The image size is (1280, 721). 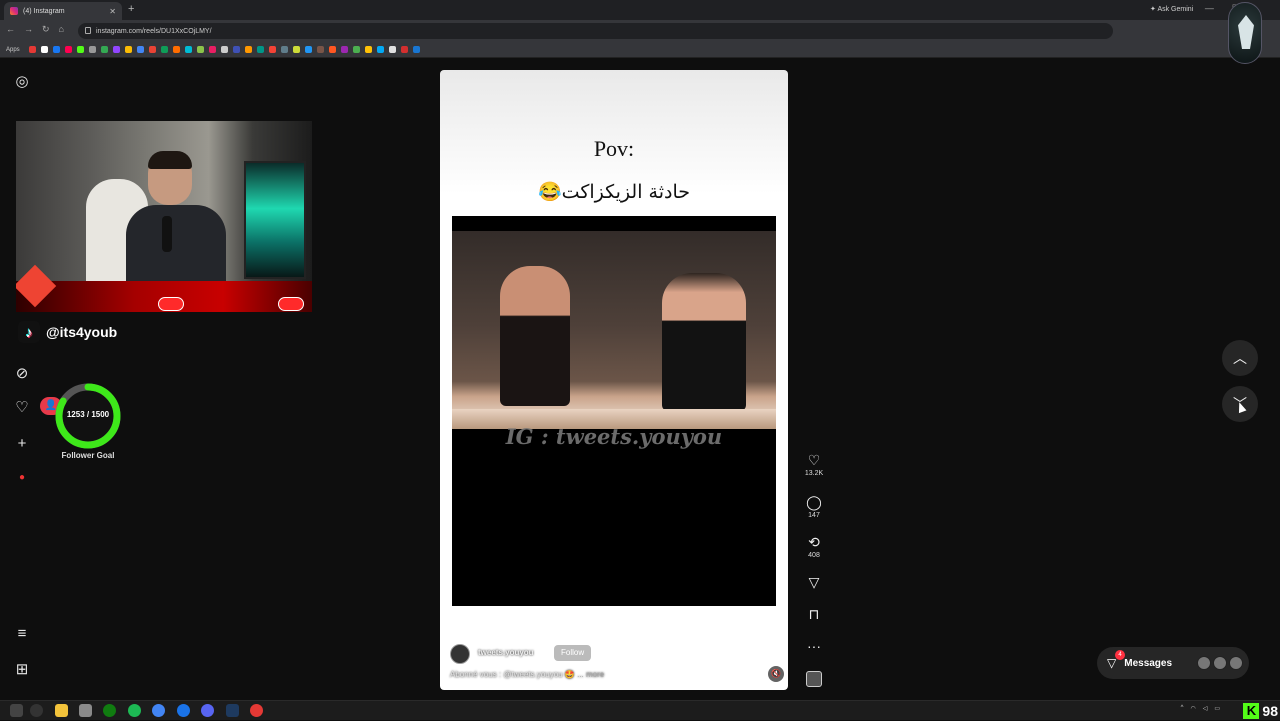 I want to click on heart-icon: ♡, so click(x=814, y=460).